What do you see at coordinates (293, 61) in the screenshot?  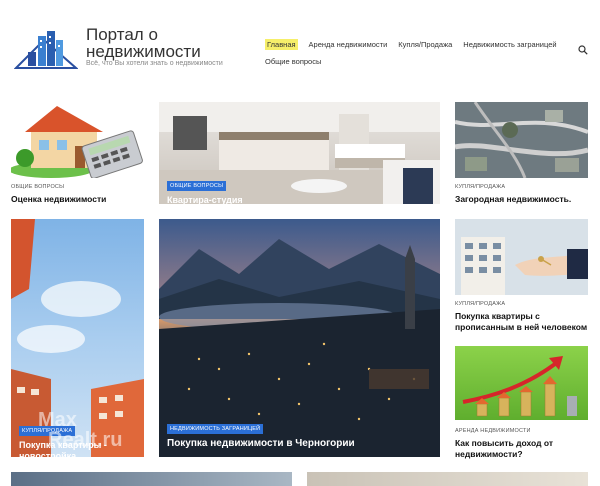 I see `nav-item-general: Общие вопросы` at bounding box center [293, 61].